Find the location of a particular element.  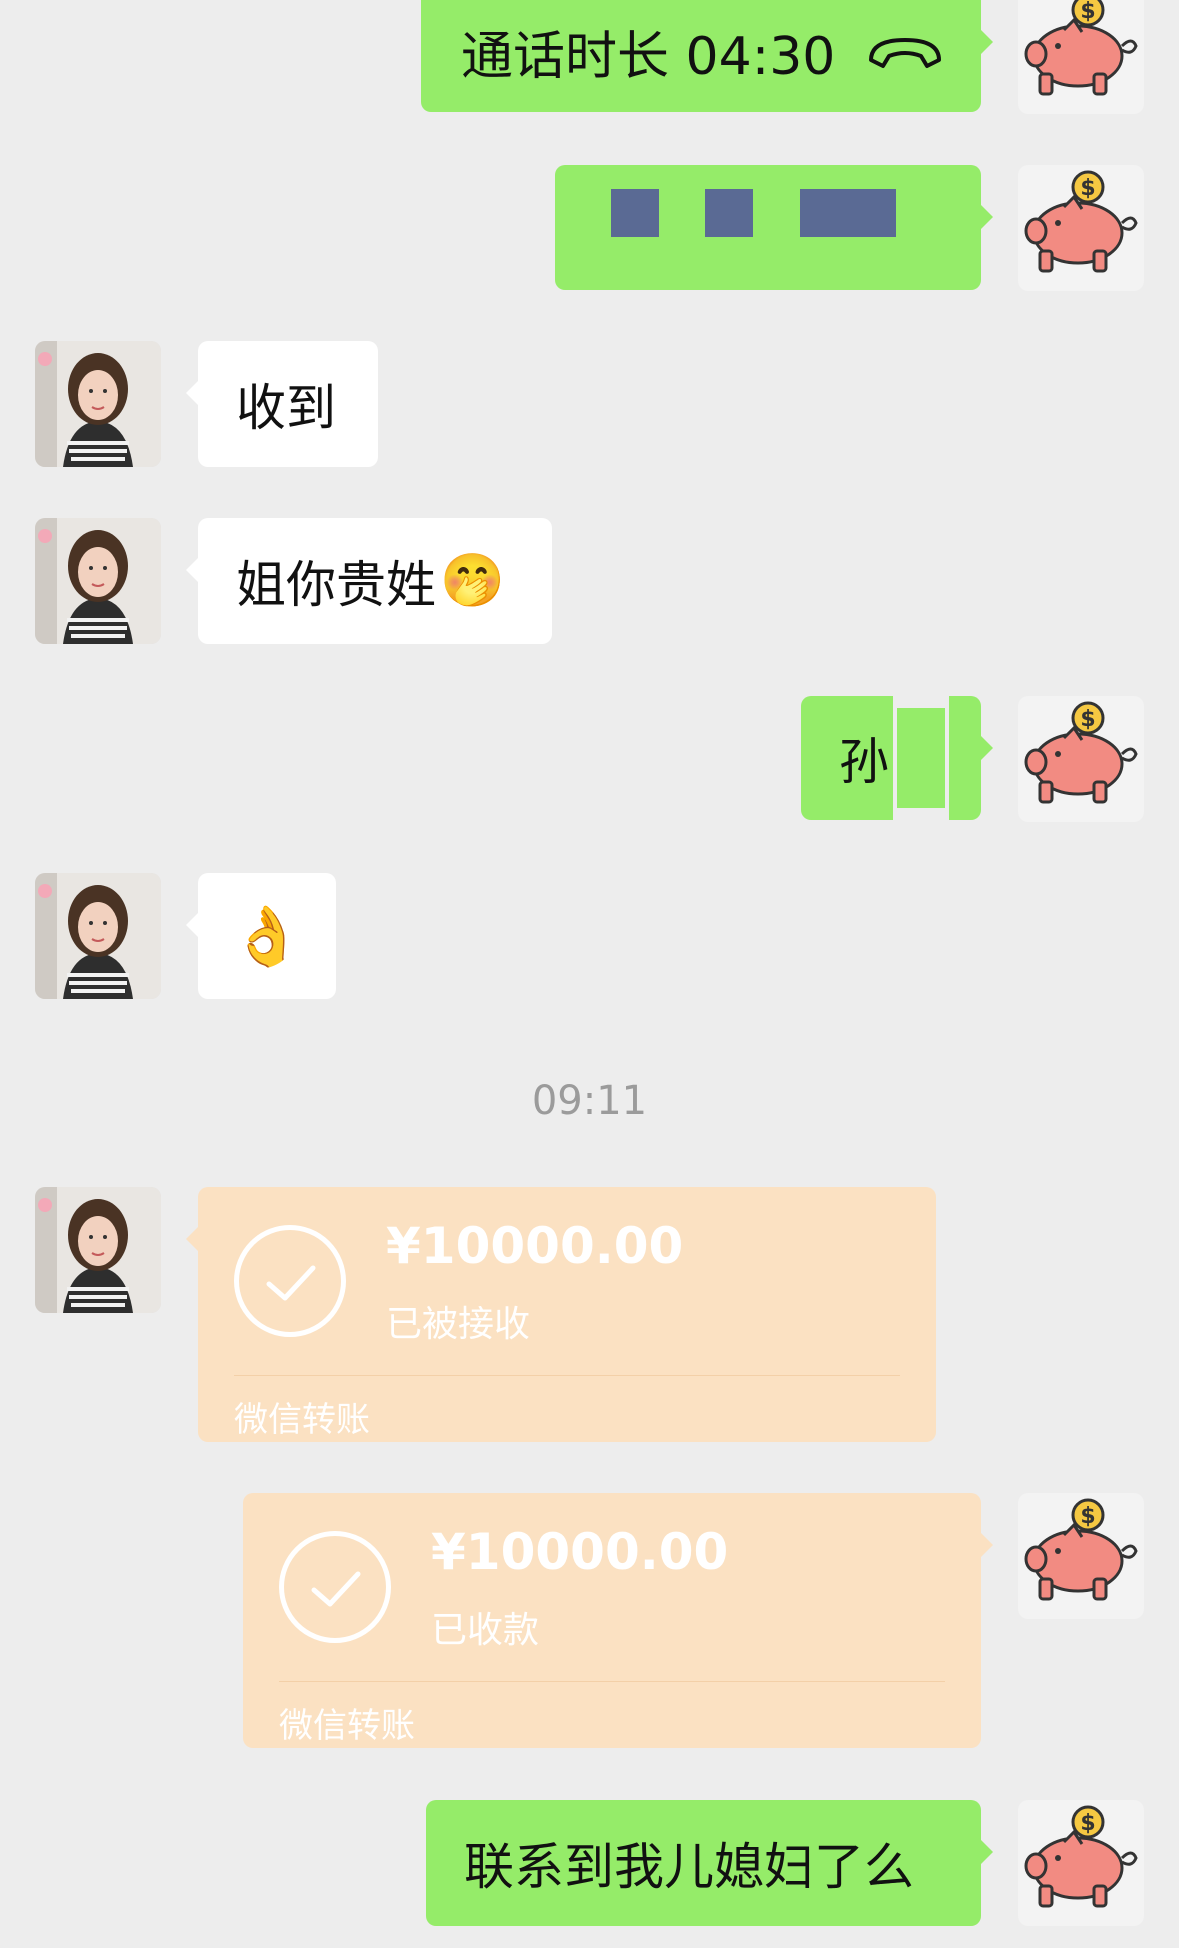

sent-message-bubble: 孙 is located at coordinates (897, 758).